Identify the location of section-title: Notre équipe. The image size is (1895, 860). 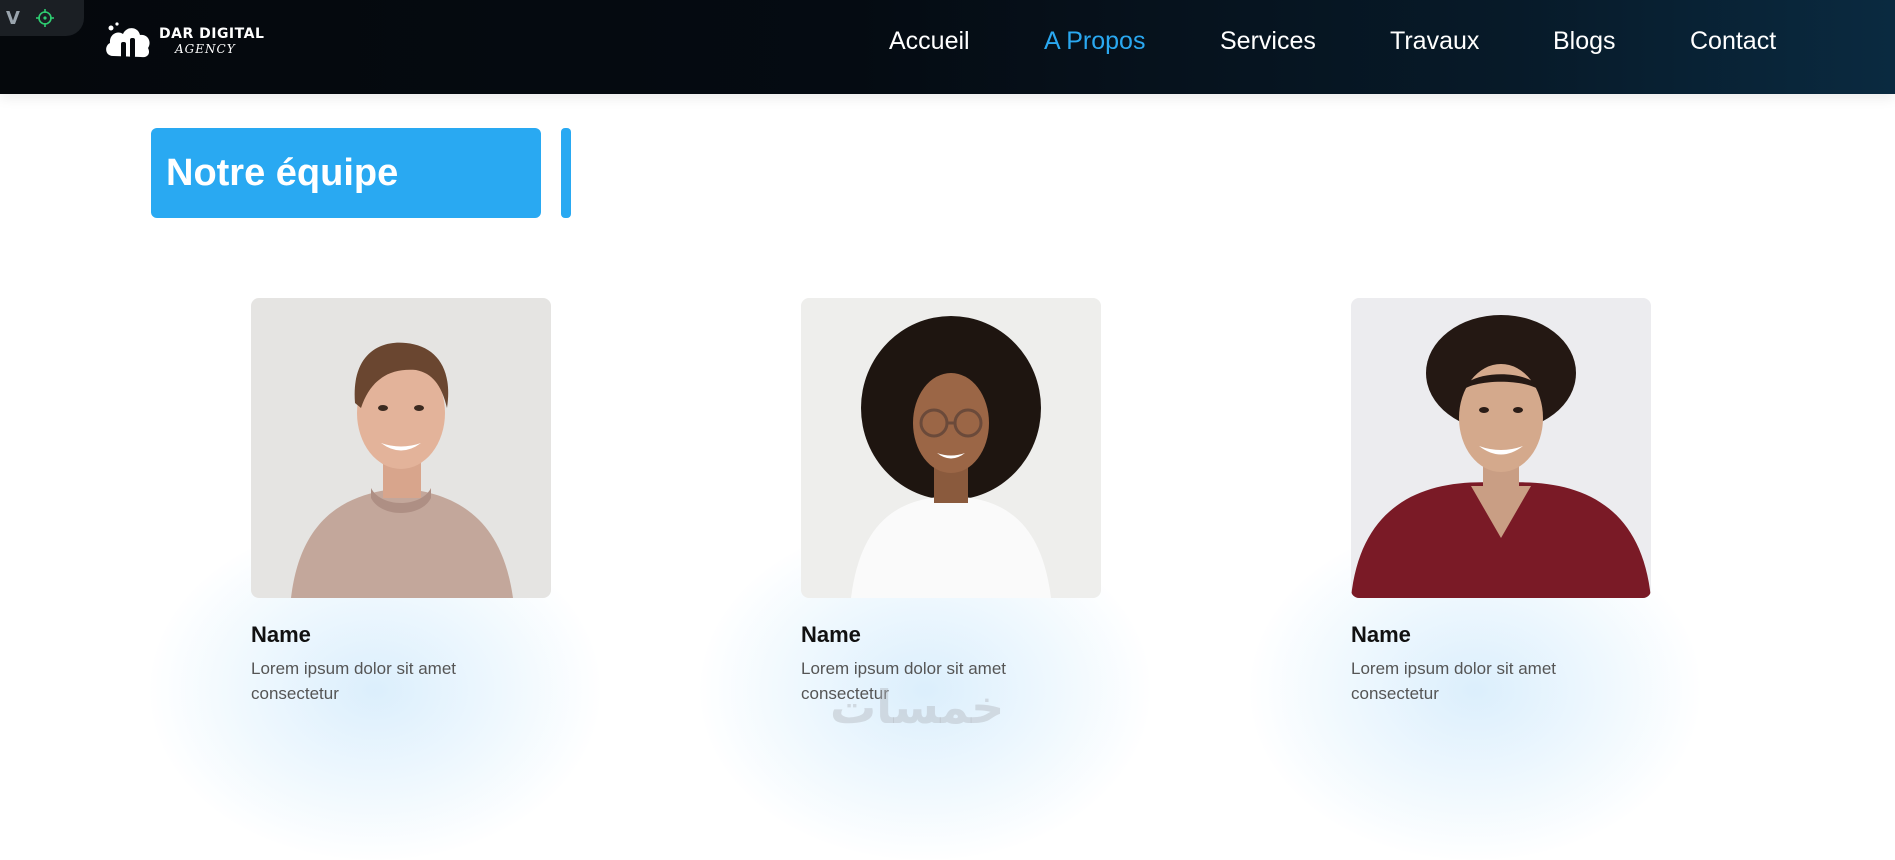
(282, 172).